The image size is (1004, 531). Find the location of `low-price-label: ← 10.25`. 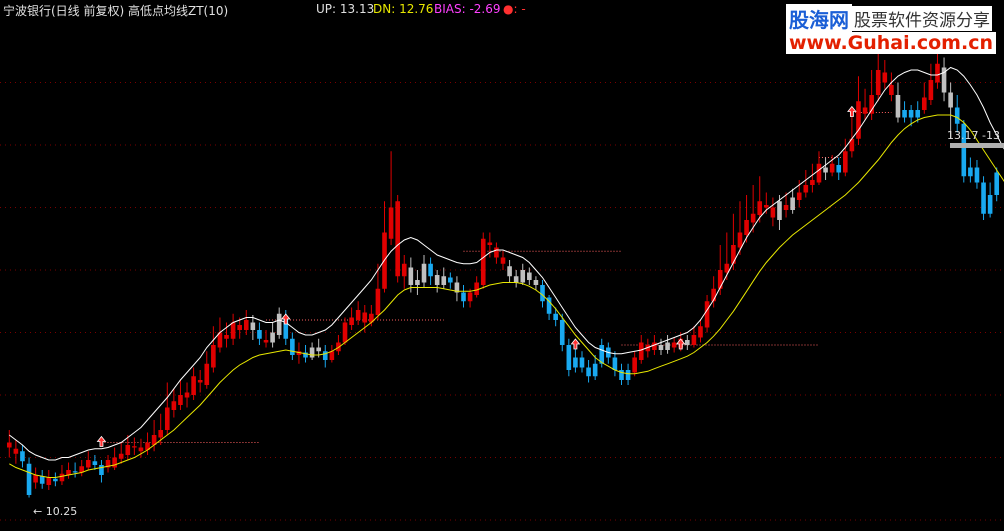

low-price-label: ← 10.25 is located at coordinates (55, 511).